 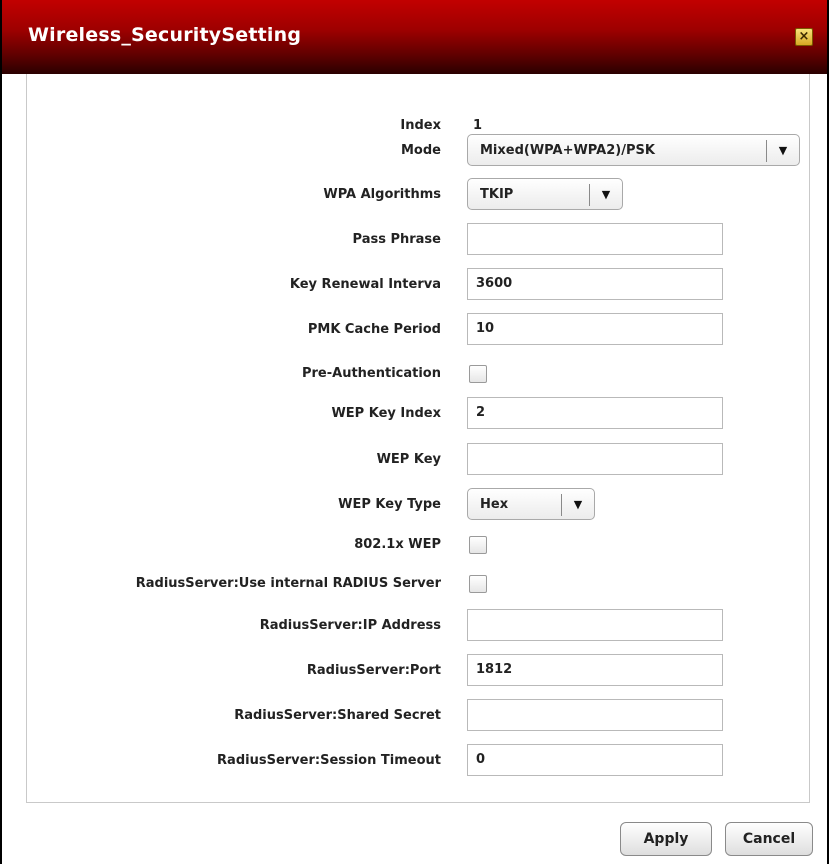 What do you see at coordinates (497, 194) in the screenshot?
I see `wpa-algorithms-selected-value: TKIP` at bounding box center [497, 194].